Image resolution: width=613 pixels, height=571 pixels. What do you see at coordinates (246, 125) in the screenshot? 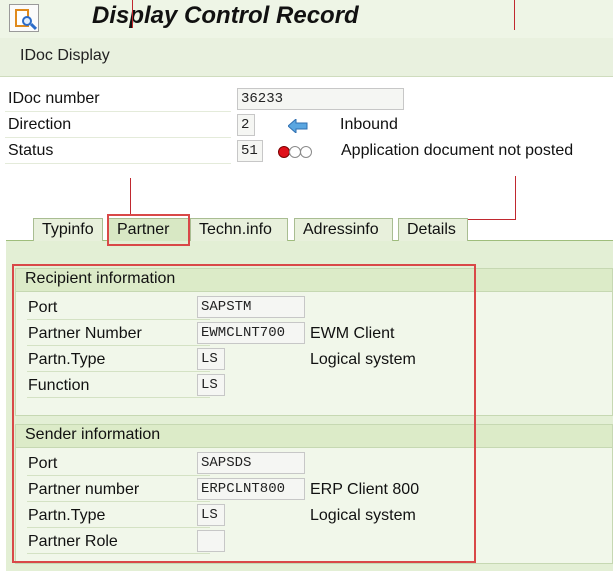
I see `direction-field: 2` at bounding box center [246, 125].